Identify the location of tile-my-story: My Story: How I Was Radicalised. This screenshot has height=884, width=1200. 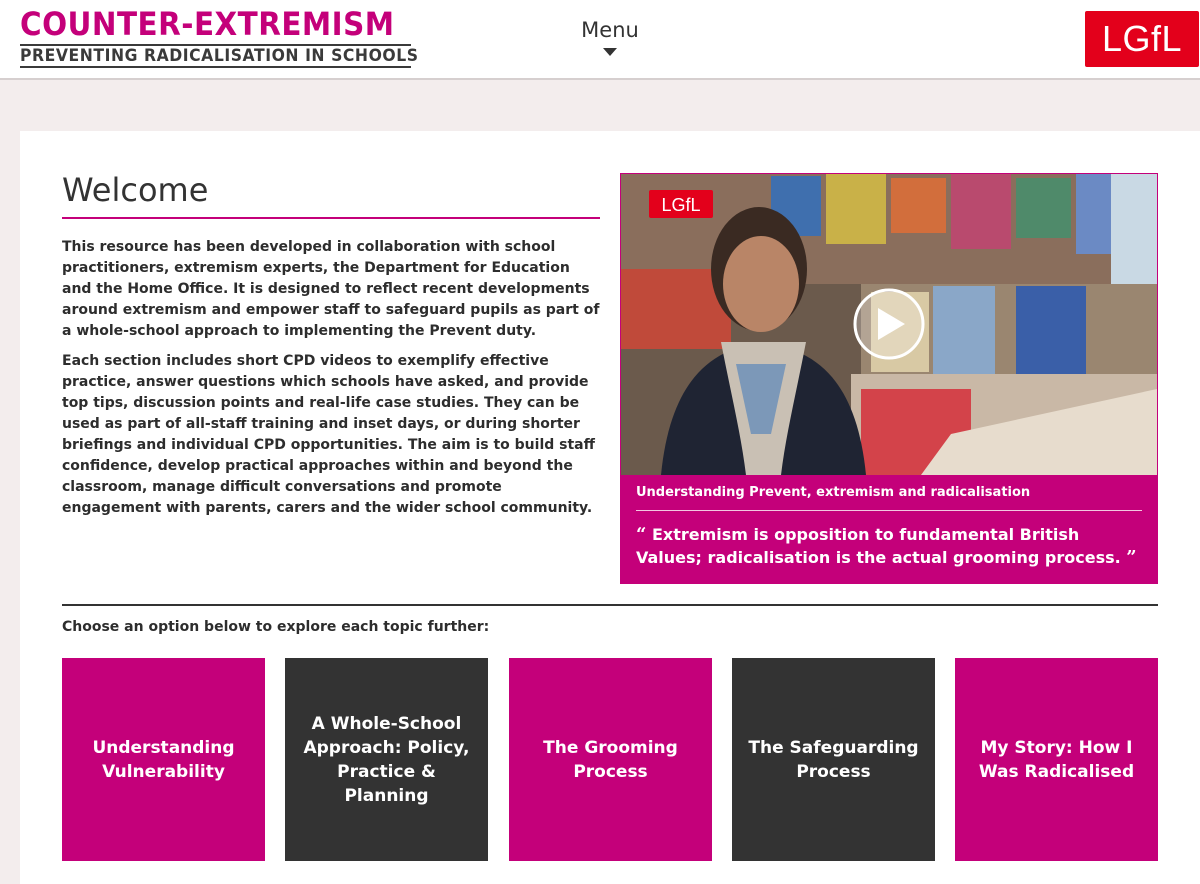
(1056, 759).